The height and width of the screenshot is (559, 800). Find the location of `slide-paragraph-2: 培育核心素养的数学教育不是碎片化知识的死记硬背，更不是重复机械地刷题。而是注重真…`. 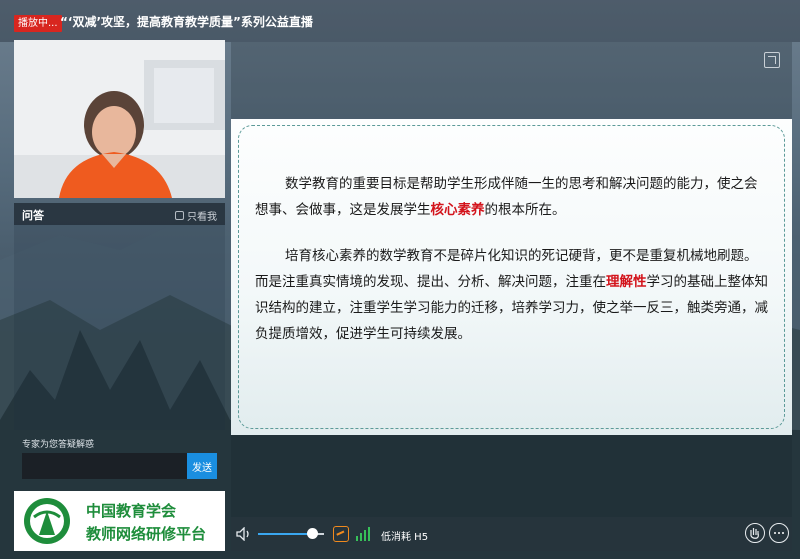

slide-paragraph-2: 培育核心素养的数学教育不是碎片化知识的死记硬背，更不是重复机械地刷题。而是注重真… is located at coordinates (512, 295).